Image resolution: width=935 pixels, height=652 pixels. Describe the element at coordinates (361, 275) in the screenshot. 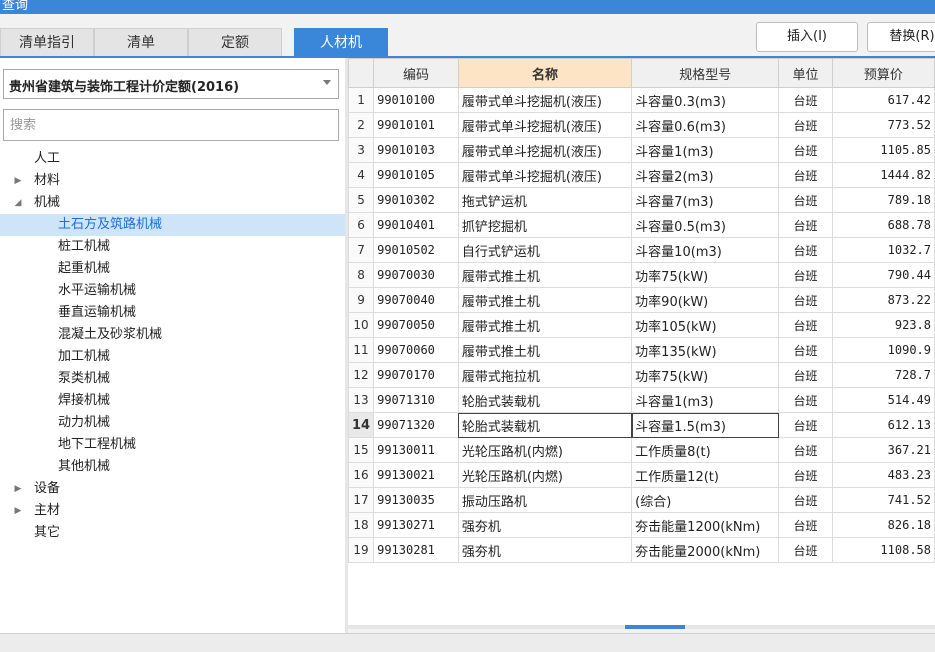

I see `row-number: 8` at that location.